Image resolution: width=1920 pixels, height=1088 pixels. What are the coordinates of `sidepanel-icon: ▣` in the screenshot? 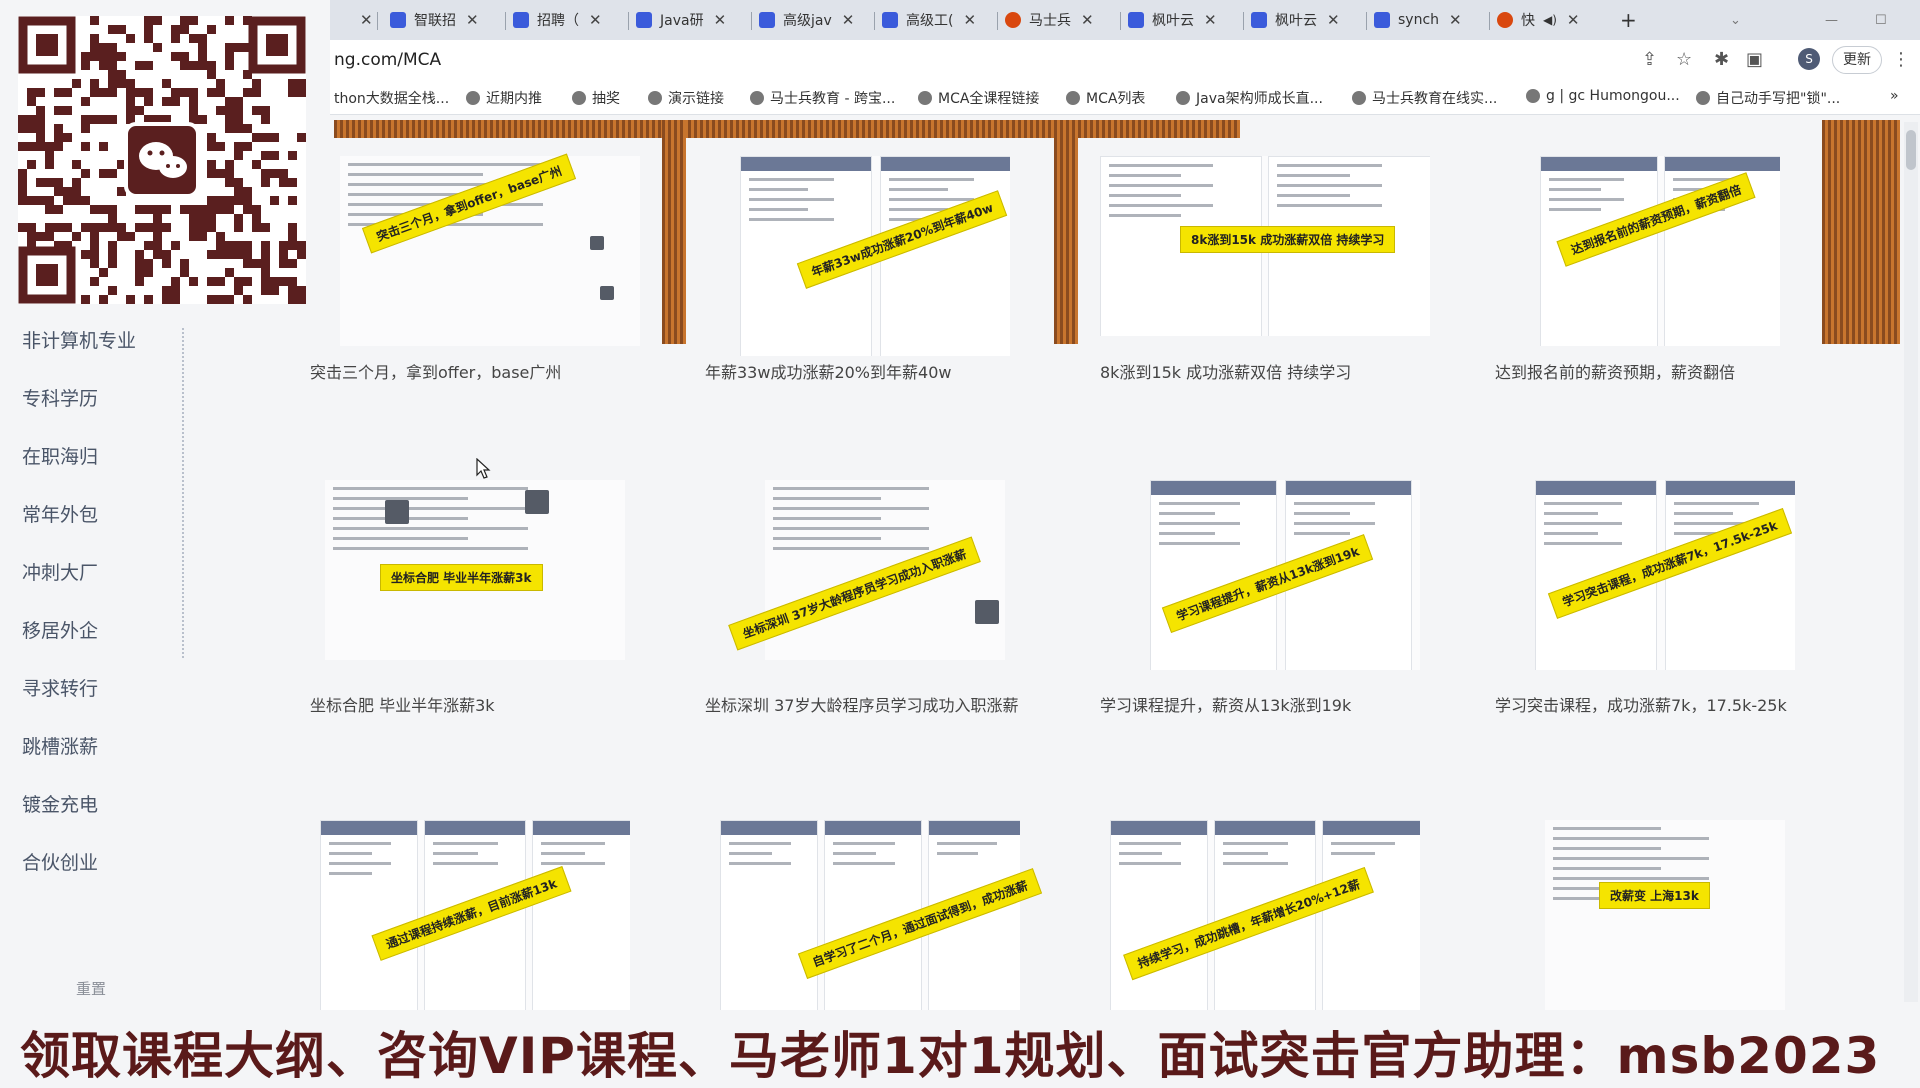 It's located at (1754, 59).